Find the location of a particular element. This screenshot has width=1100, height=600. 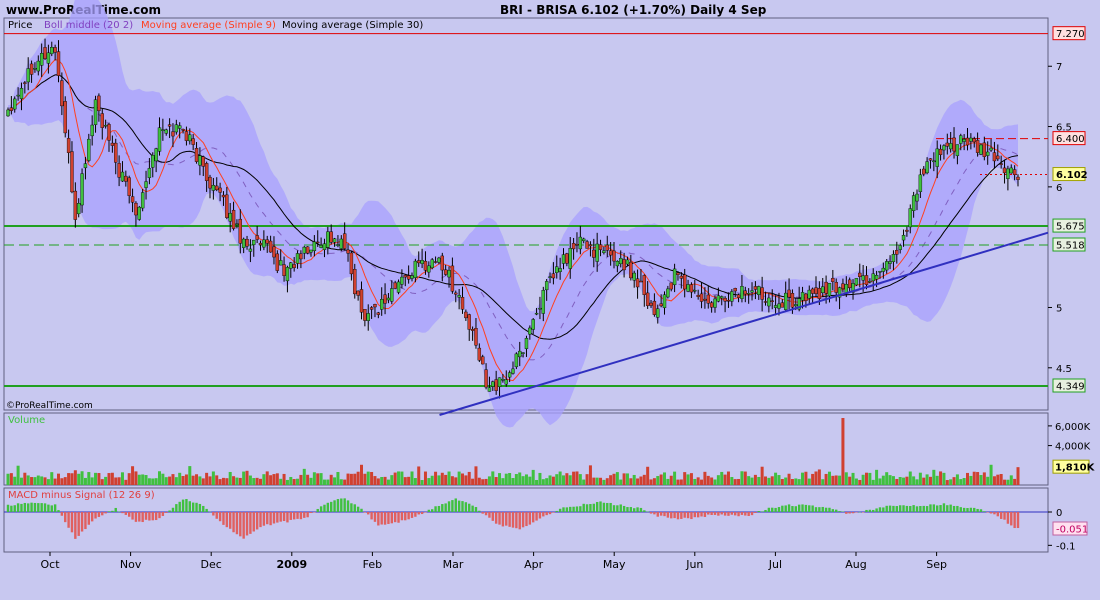

x-tick-label: Apr is located at coordinates (534, 564).